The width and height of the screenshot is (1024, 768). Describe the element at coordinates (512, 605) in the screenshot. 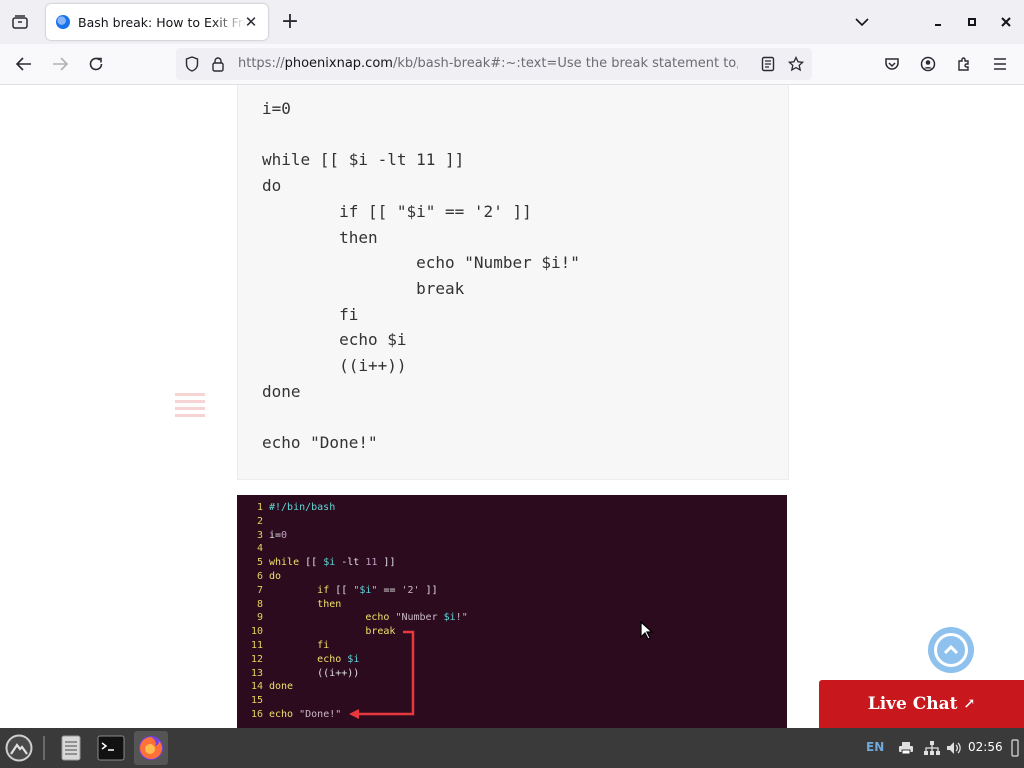

I see `terminal-line: 8 then` at that location.